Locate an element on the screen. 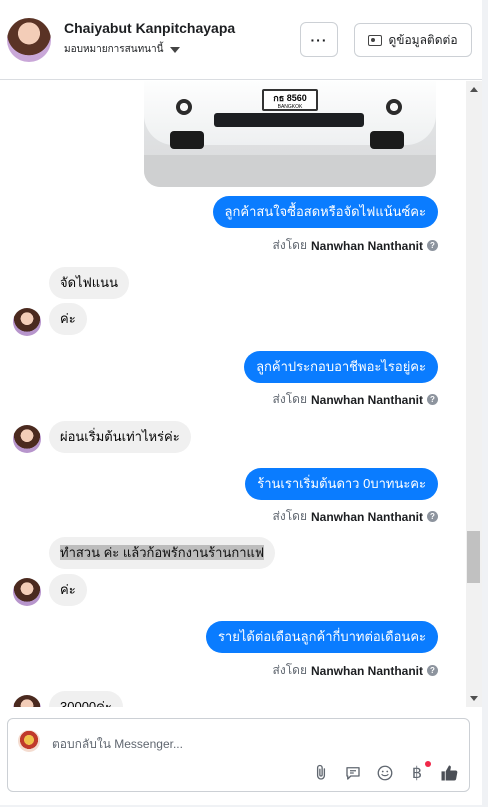 The image size is (488, 807). plate-number: กธ 8560 is located at coordinates (290, 98).